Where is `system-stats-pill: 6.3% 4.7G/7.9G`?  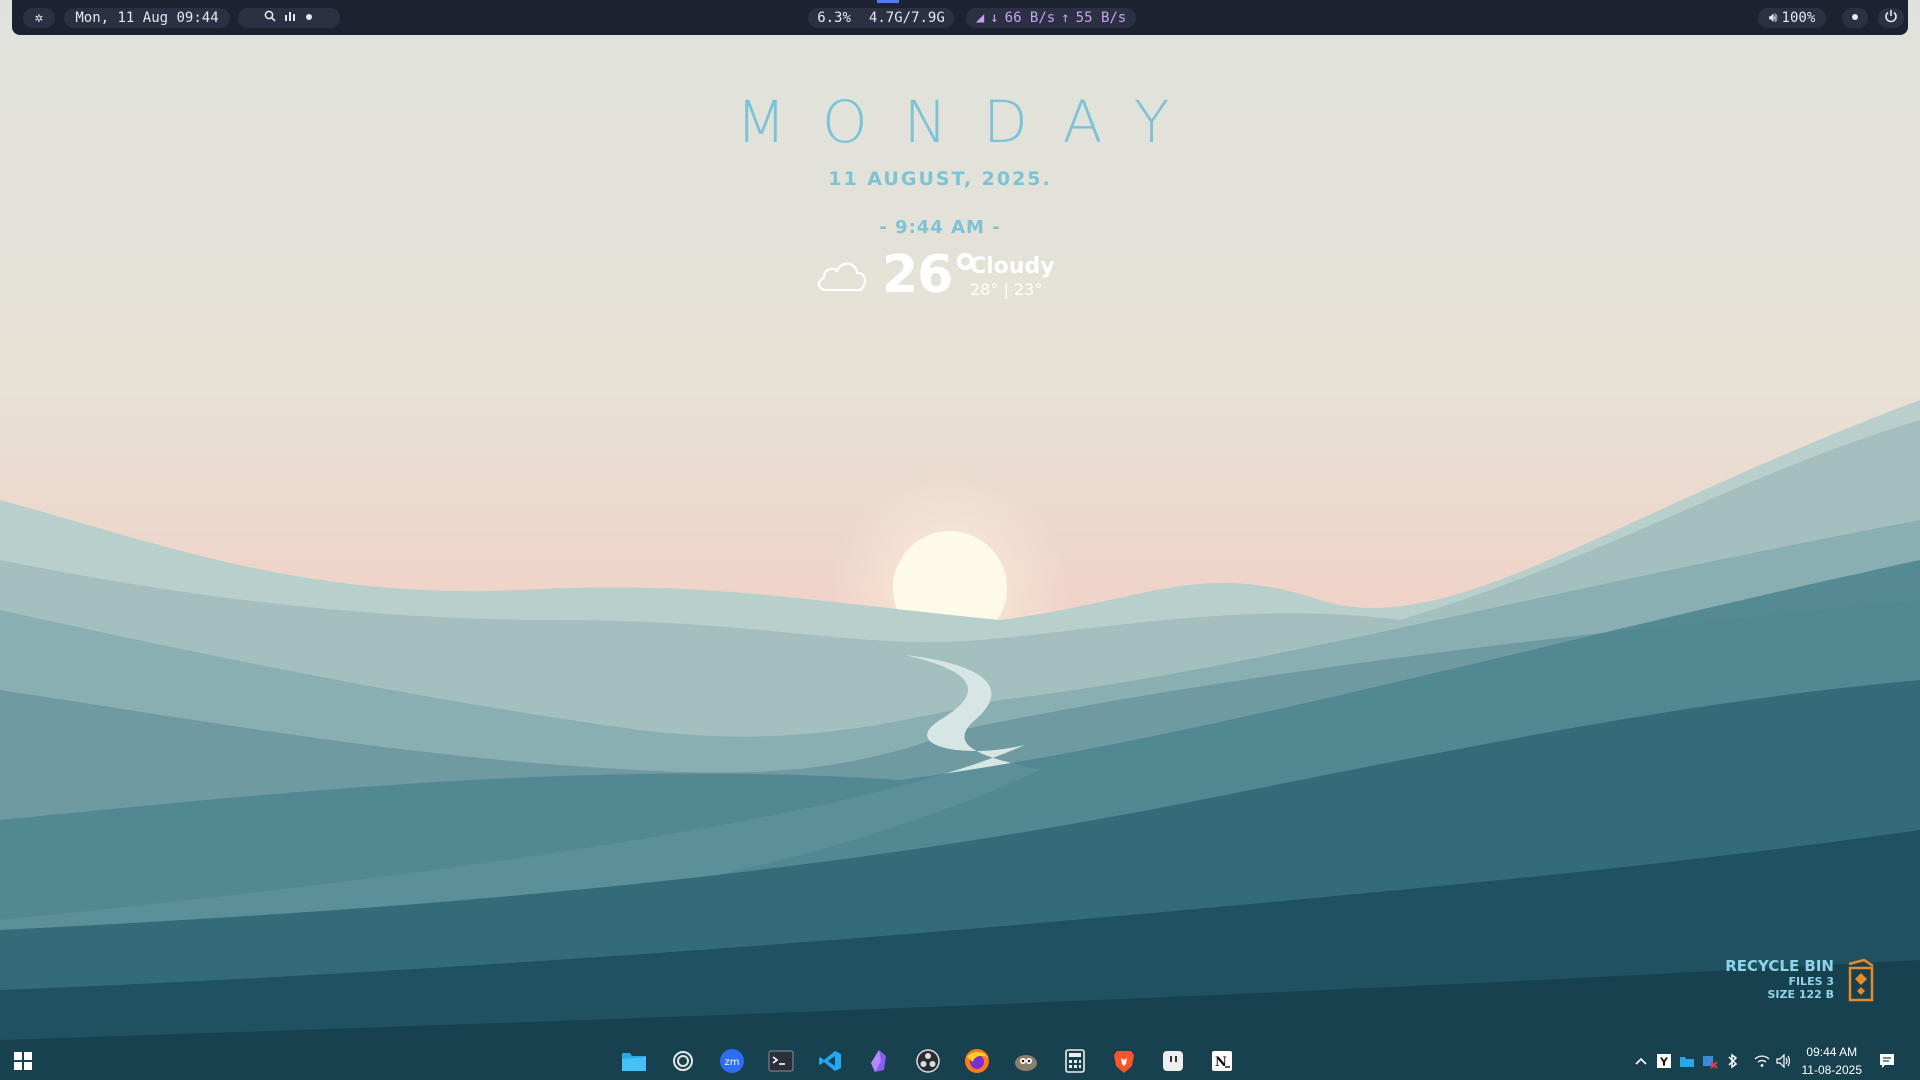
system-stats-pill: 6.3% 4.7G/7.9G is located at coordinates (881, 18).